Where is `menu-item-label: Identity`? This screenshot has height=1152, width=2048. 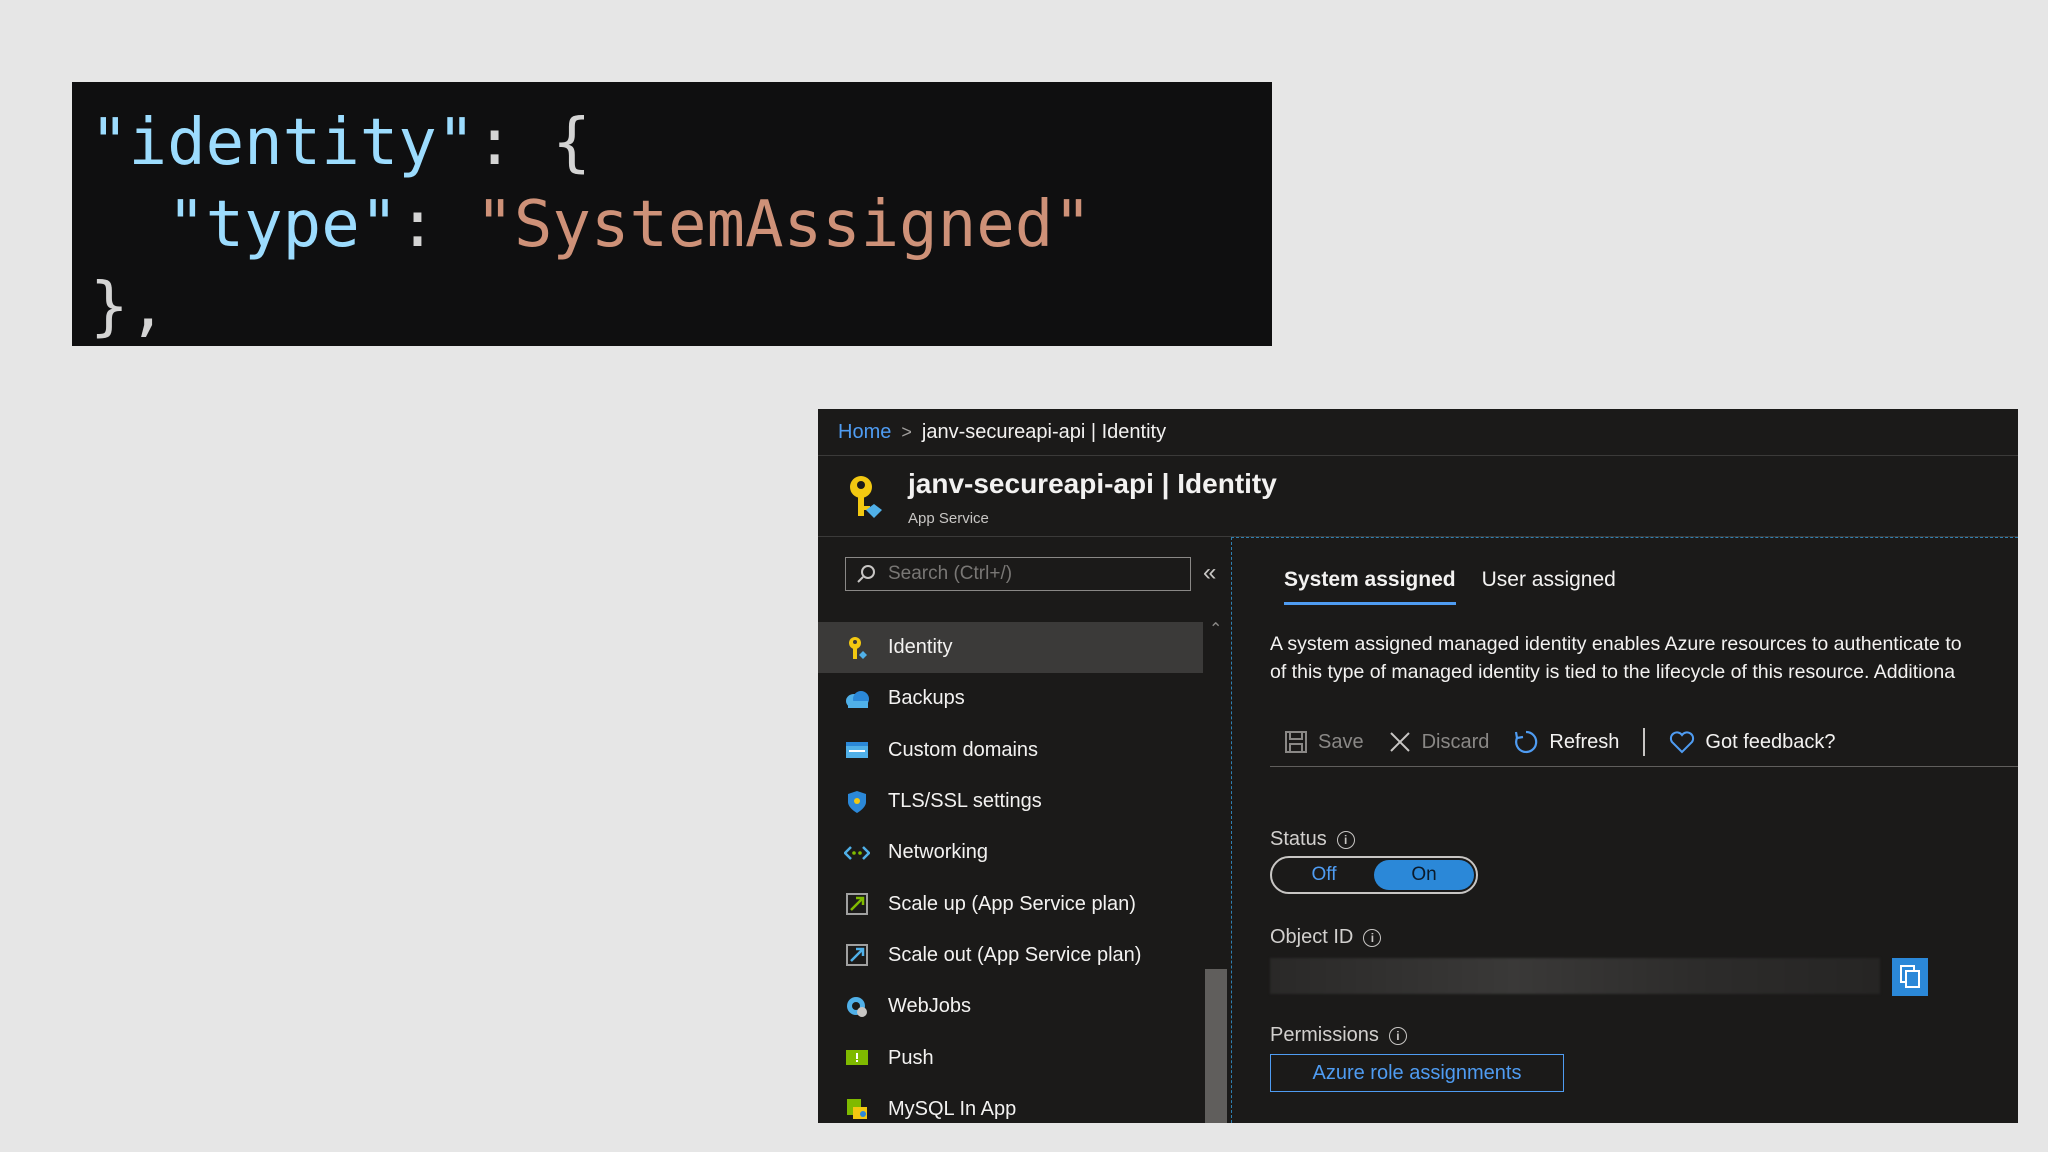
menu-item-label: Identity is located at coordinates (920, 647).